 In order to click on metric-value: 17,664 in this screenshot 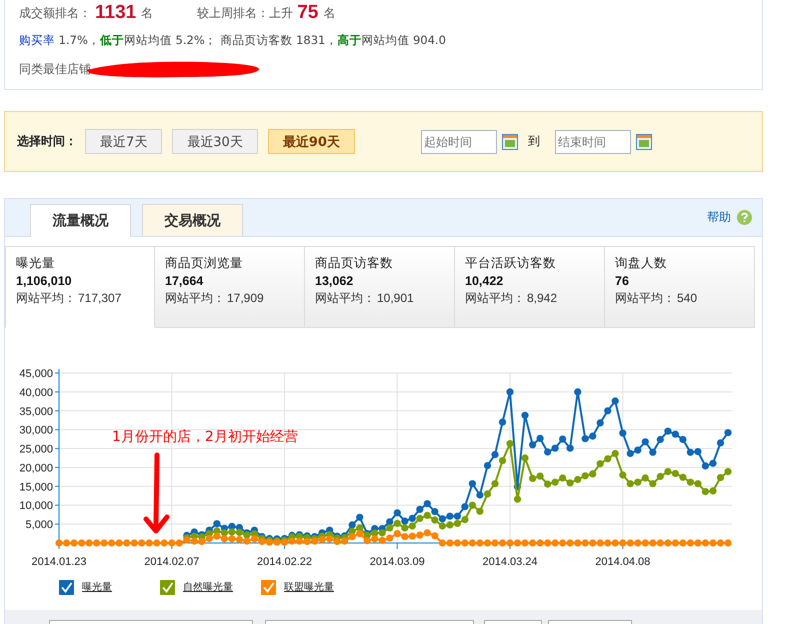, I will do `click(184, 281)`.